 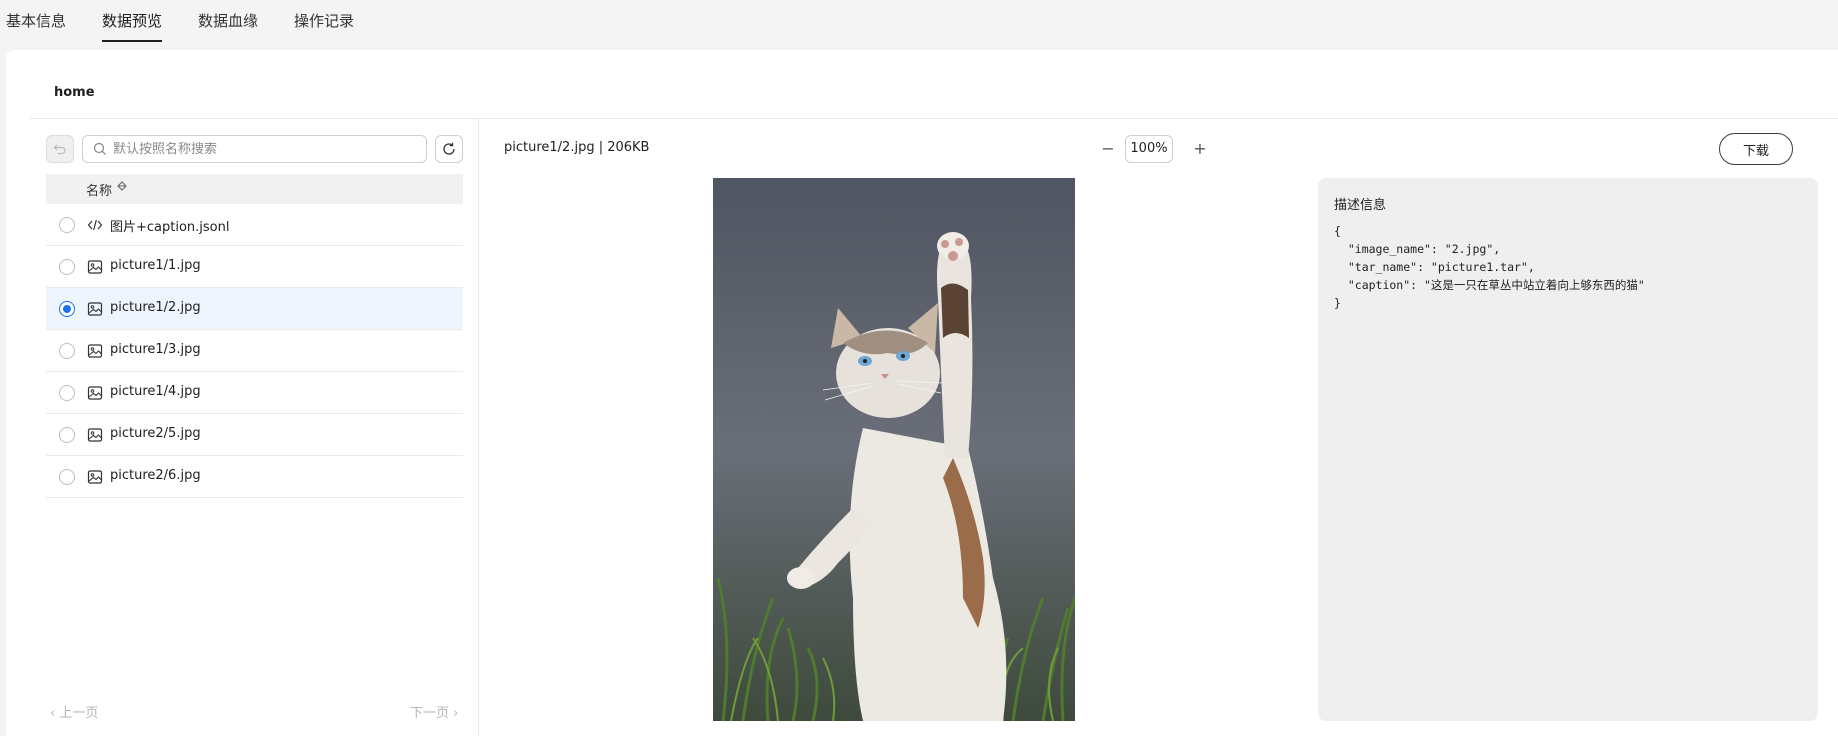 I want to click on divider, so click(x=934, y=118).